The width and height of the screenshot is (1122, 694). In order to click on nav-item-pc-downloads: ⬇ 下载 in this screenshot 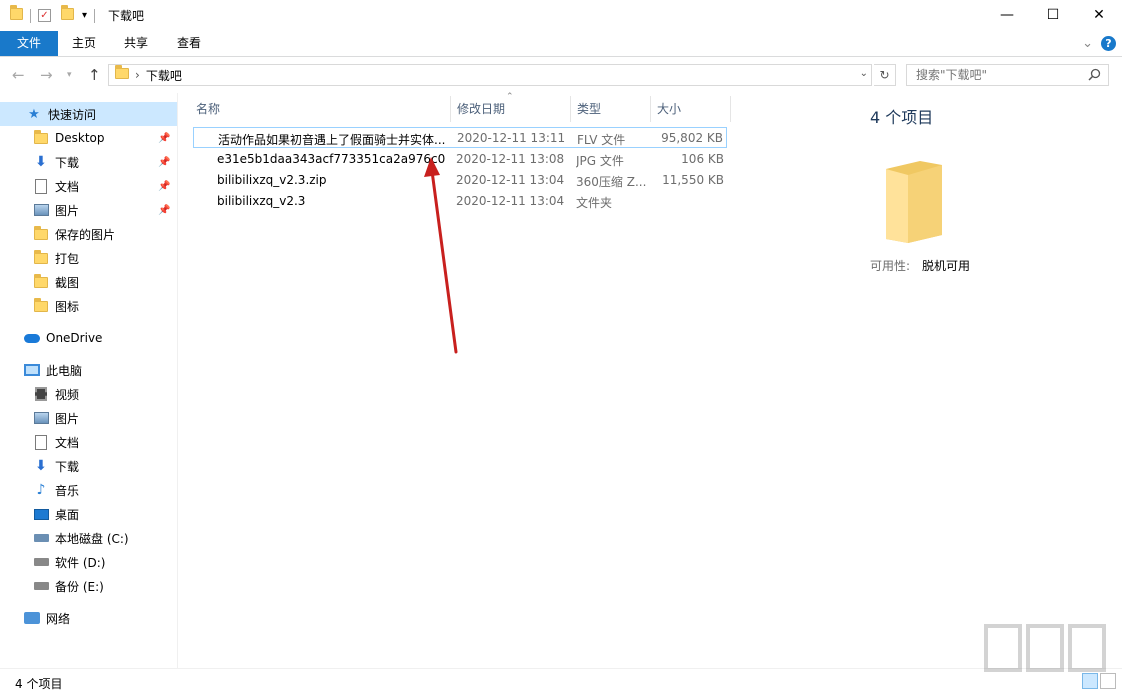, I will do `click(56, 466)`.